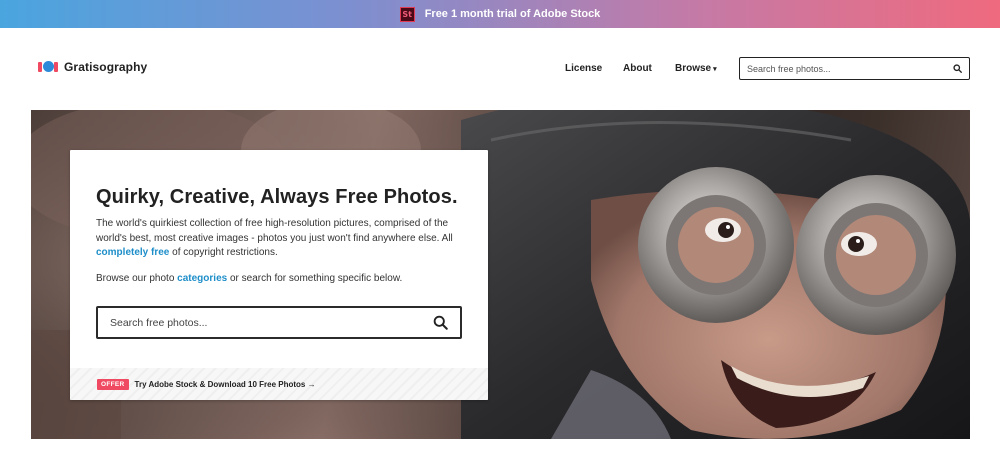  I want to click on promo-text: Free 1 month trial of Adobe Stock, so click(513, 14).